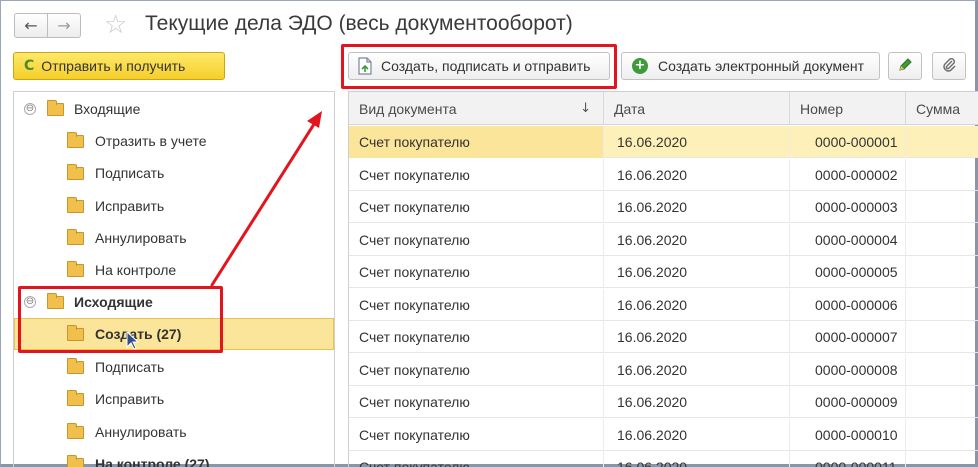 The image size is (978, 467). I want to click on table-row: Счет покупателю 16.06.2020 0000-000003, so click(663, 207).